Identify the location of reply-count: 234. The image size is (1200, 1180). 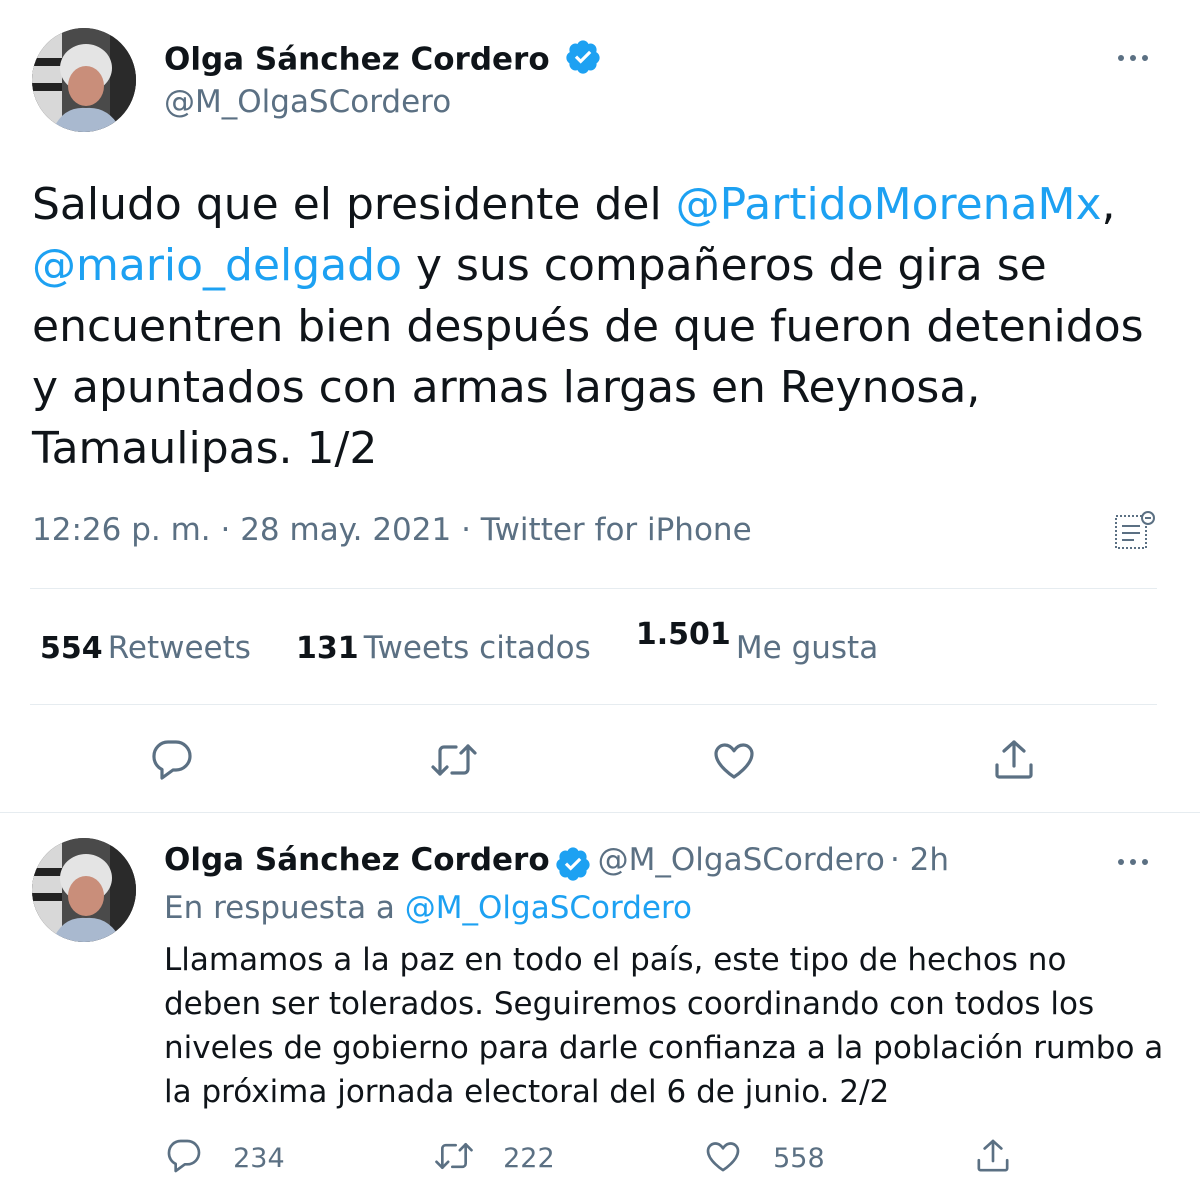
(259, 1158).